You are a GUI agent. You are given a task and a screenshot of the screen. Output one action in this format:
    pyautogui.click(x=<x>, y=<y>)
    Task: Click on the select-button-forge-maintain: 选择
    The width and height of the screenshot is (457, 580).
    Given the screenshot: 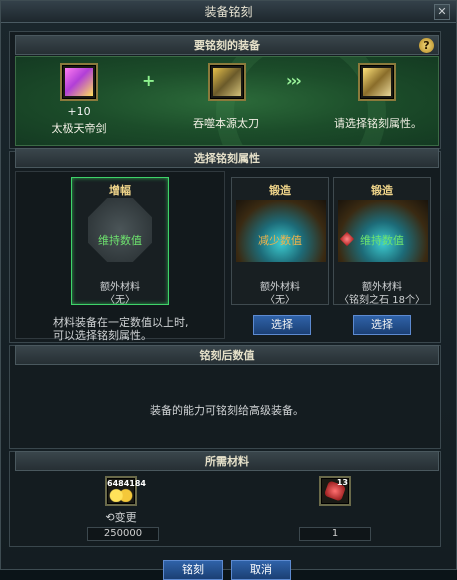 What is the action you would take?
    pyautogui.click(x=382, y=325)
    